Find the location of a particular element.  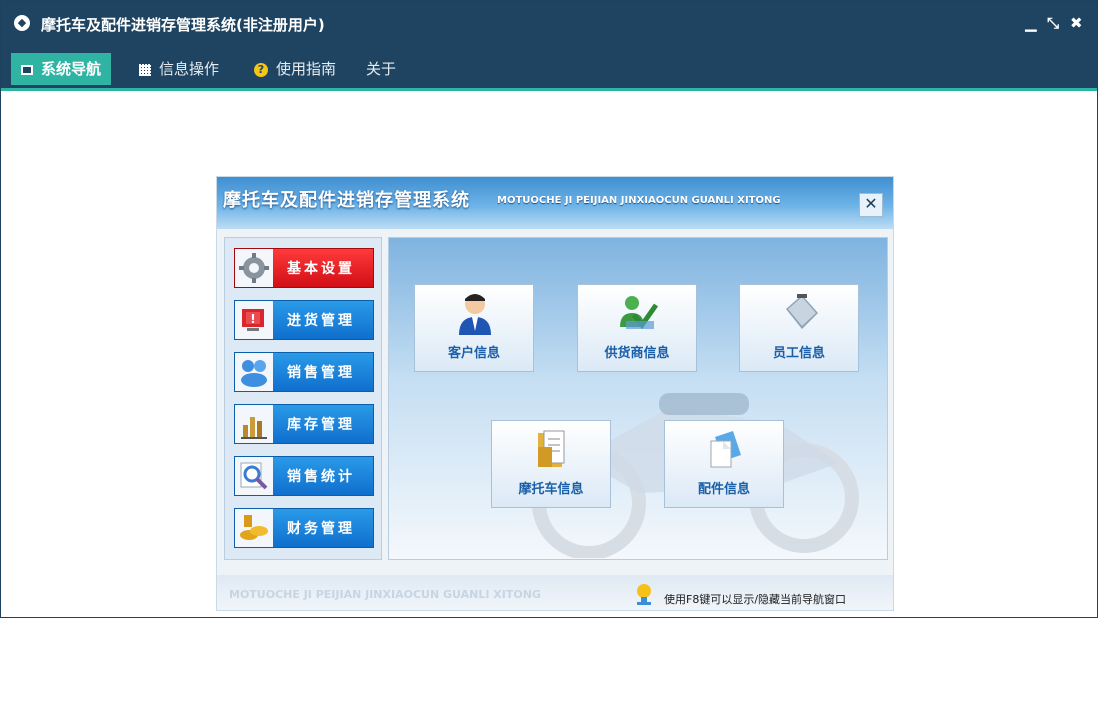

tab-info-operations: 信息操作 is located at coordinates (179, 69).